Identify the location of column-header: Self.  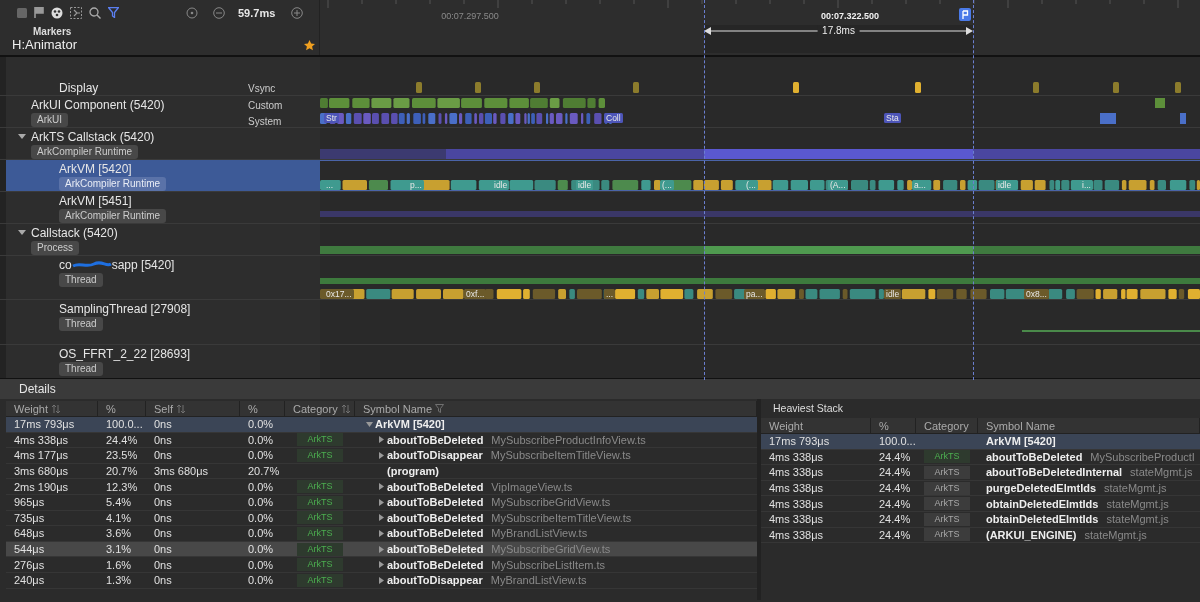
(193, 408).